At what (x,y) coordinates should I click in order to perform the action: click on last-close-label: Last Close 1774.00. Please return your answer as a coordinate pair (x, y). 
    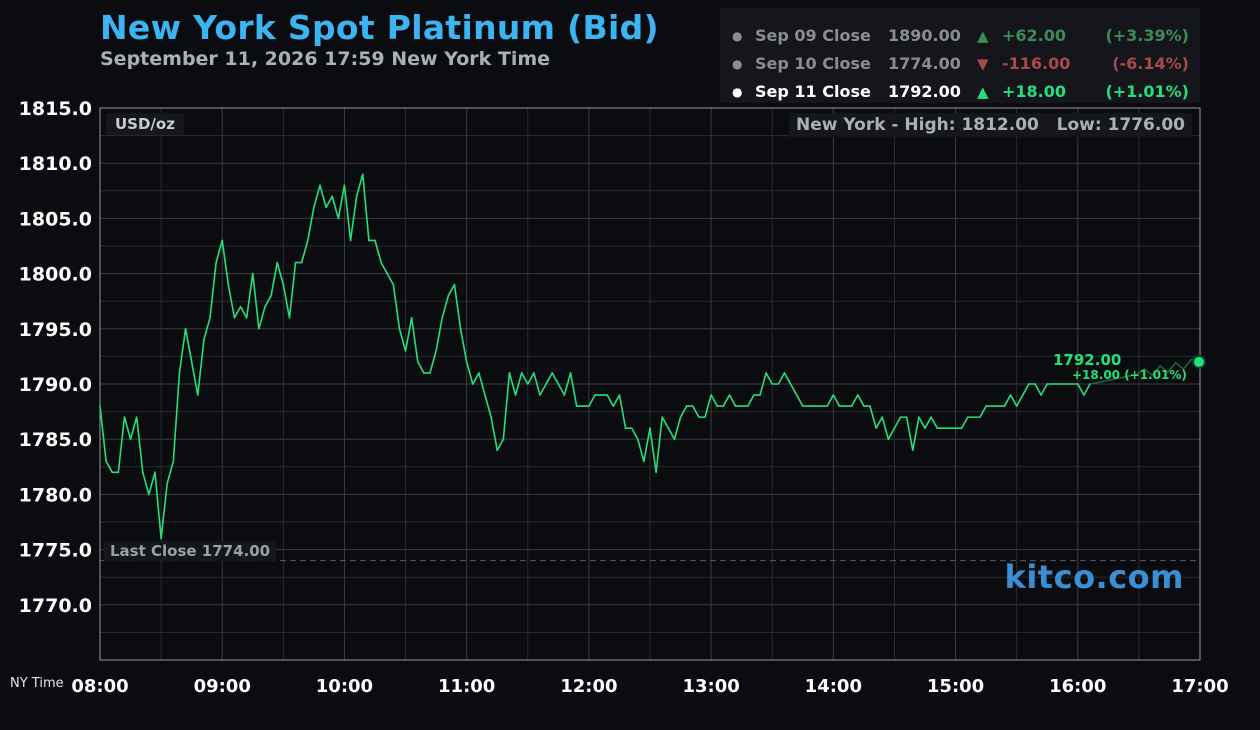
    Looking at the image, I should click on (190, 551).